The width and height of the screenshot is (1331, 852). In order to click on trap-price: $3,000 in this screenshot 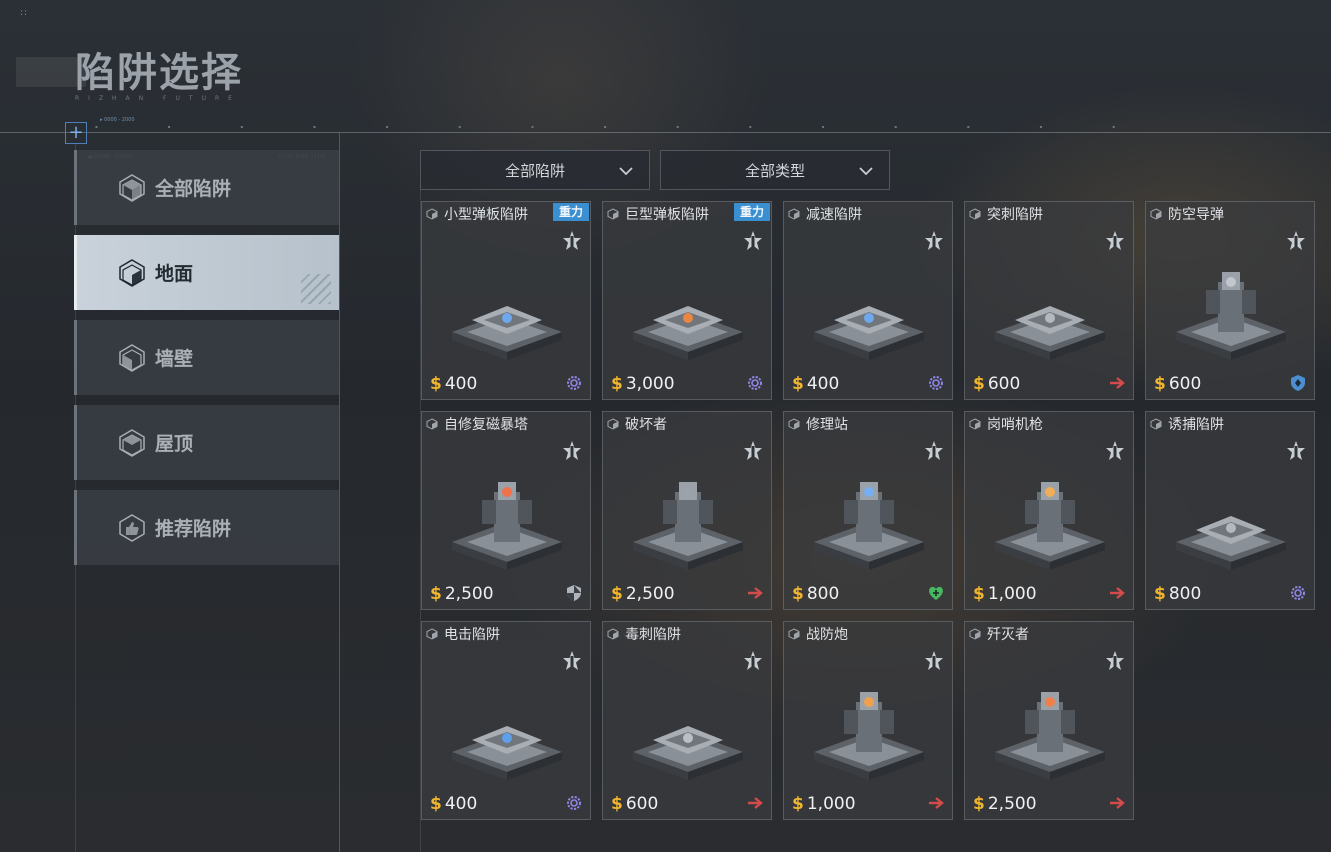, I will do `click(643, 384)`.